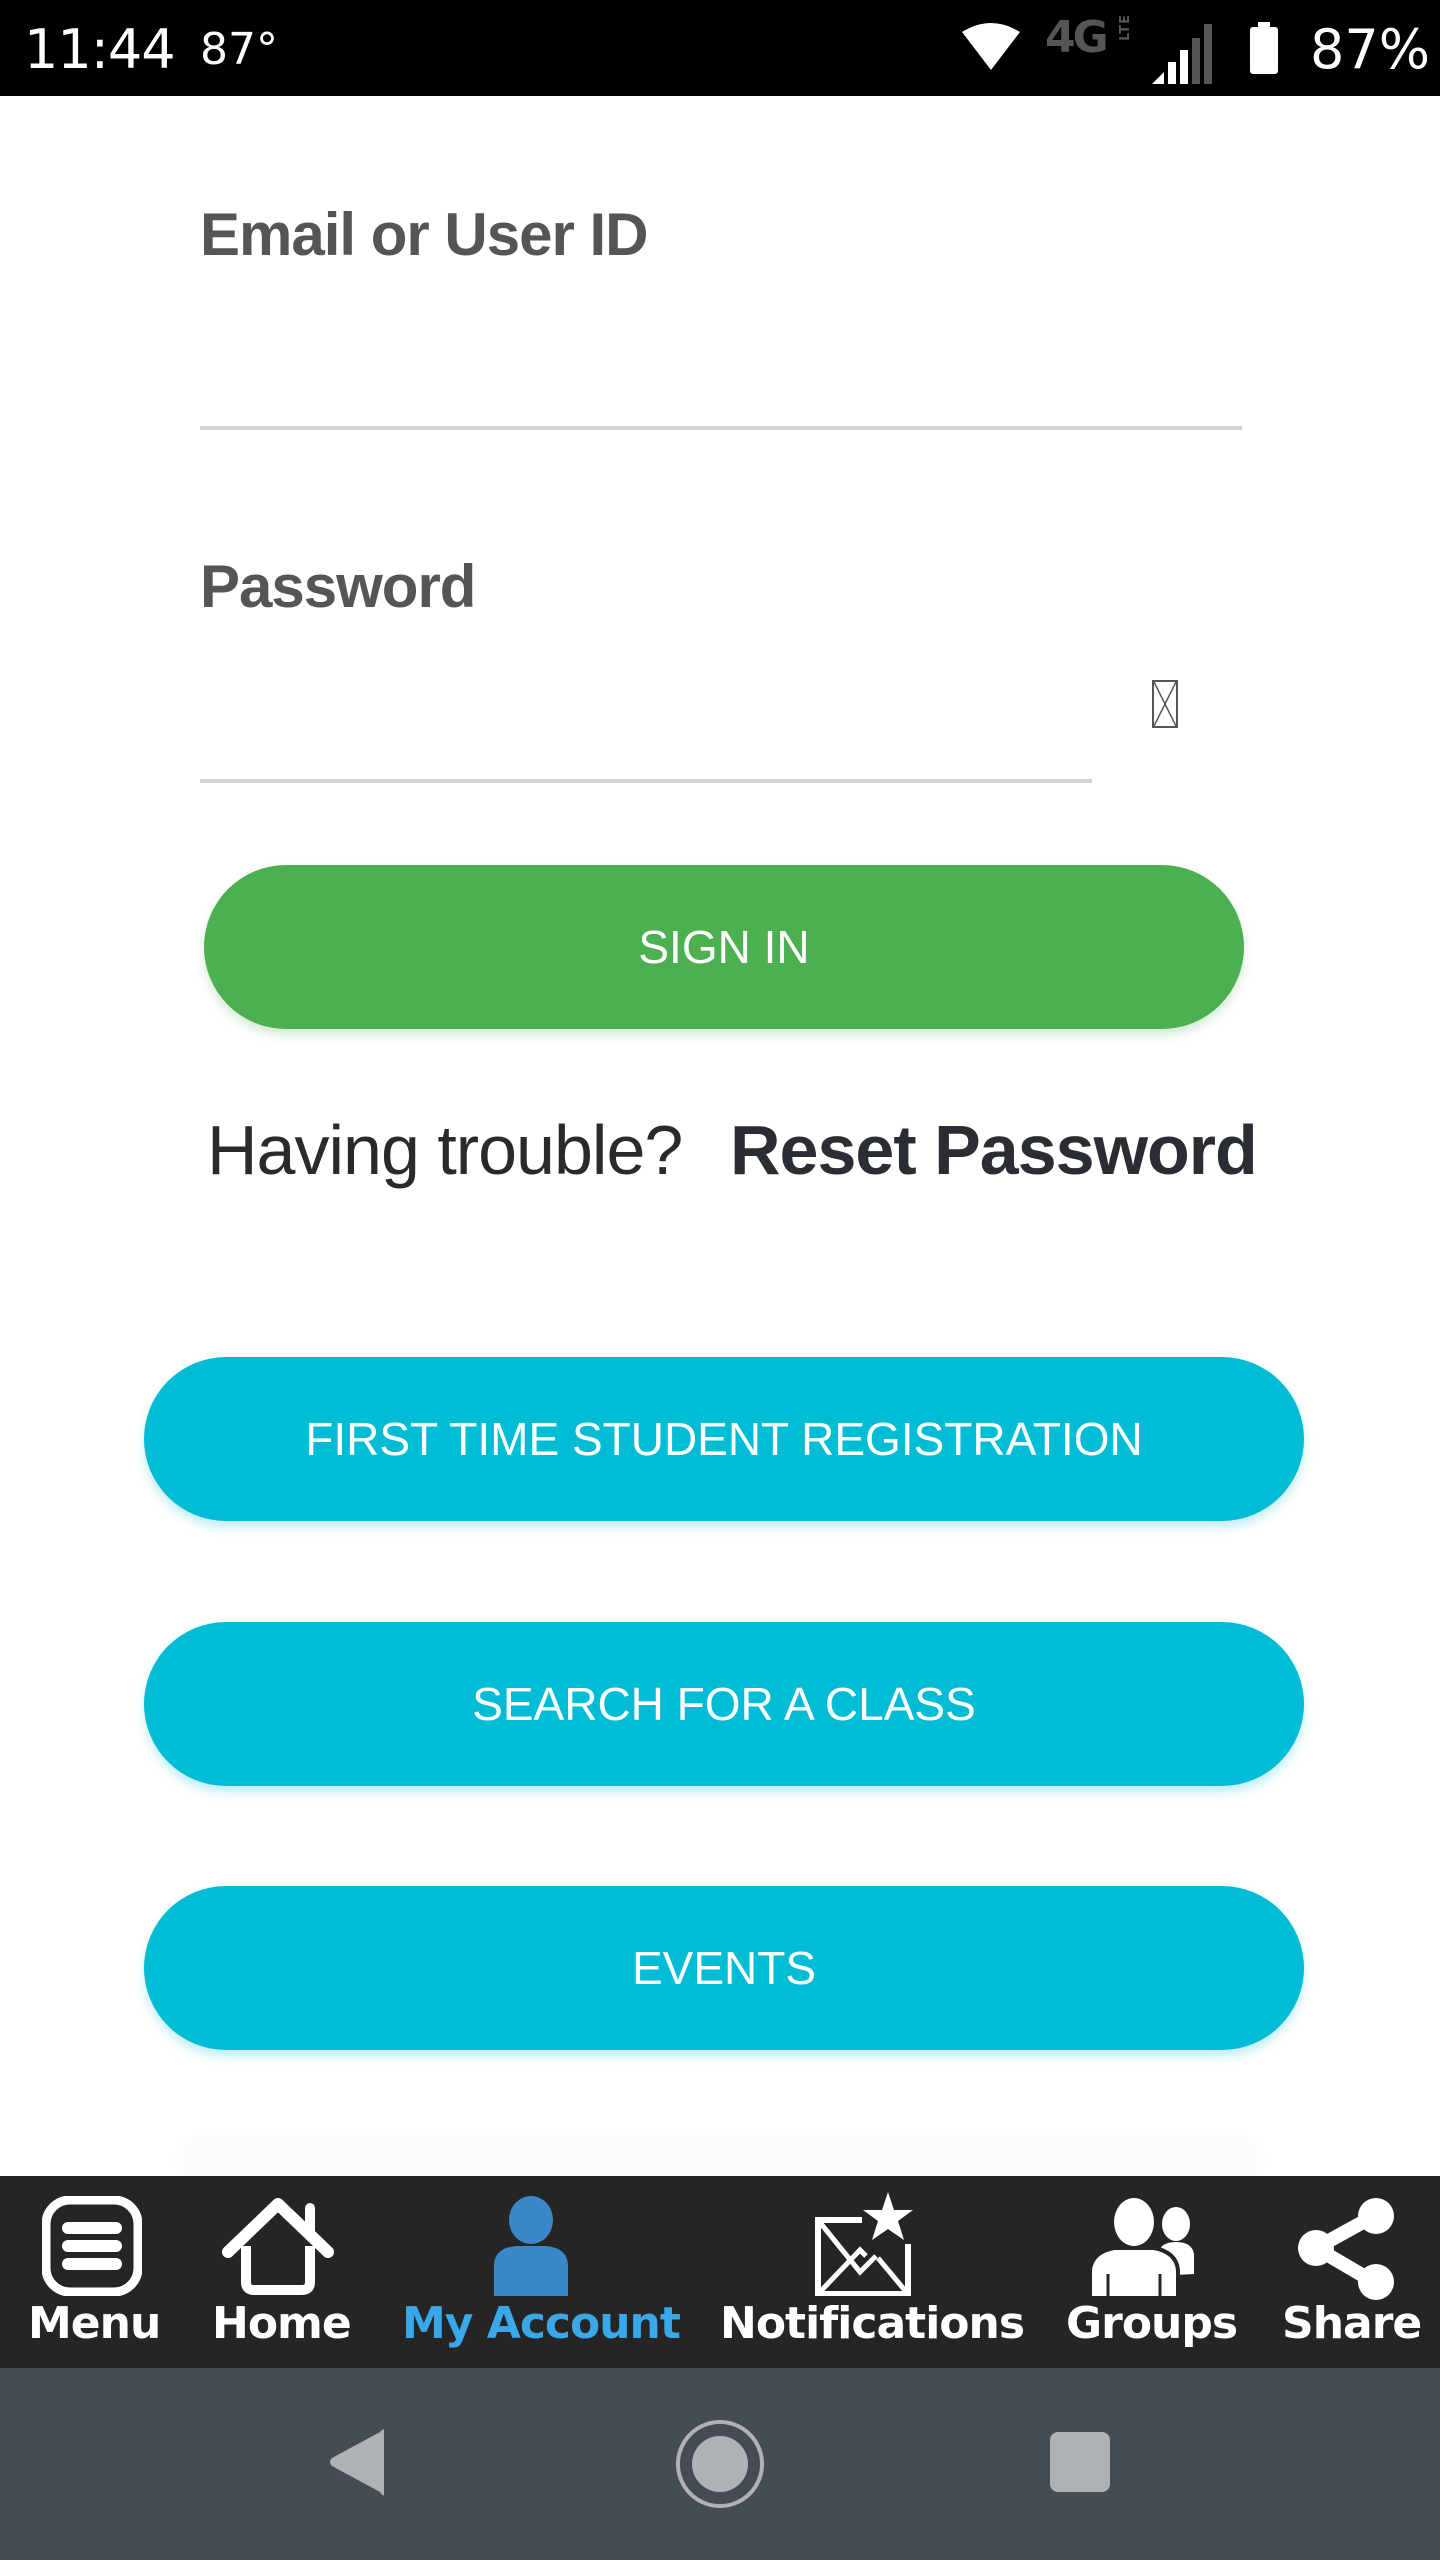 This screenshot has height=2560, width=1440. What do you see at coordinates (1125, 27) in the screenshot?
I see `lte-icon: LTE` at bounding box center [1125, 27].